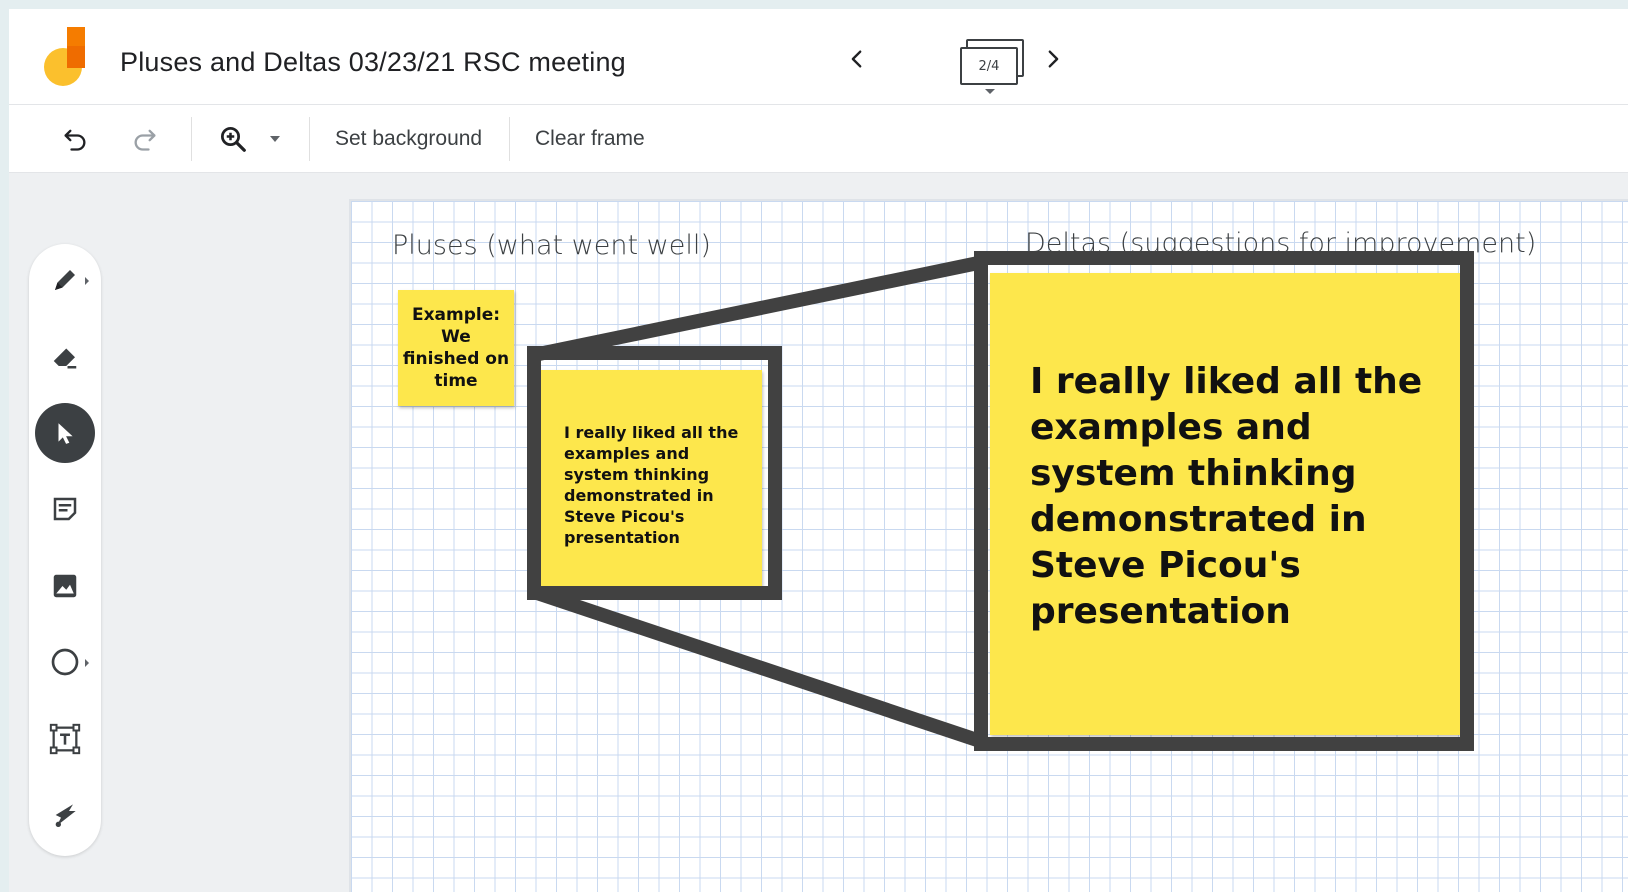 This screenshot has width=1628, height=892. Describe the element at coordinates (64, 56) in the screenshot. I see `jamboard-logo` at that location.